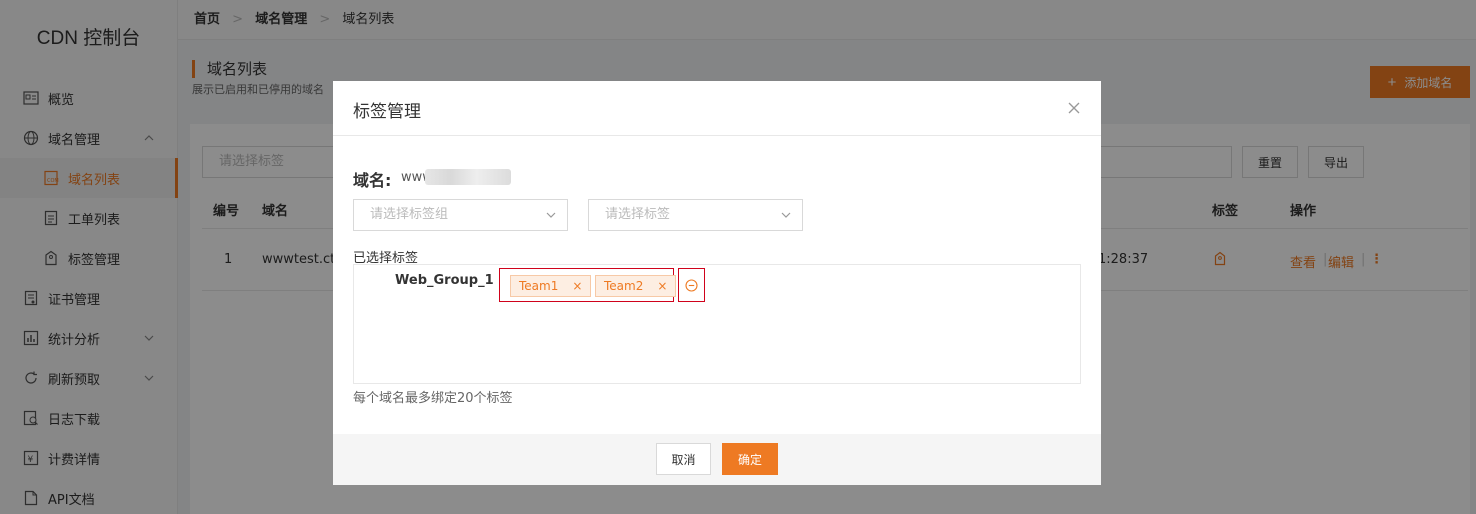 The height and width of the screenshot is (514, 1476). Describe the element at coordinates (717, 459) in the screenshot. I see `modal-footer: 取消 确定` at that location.